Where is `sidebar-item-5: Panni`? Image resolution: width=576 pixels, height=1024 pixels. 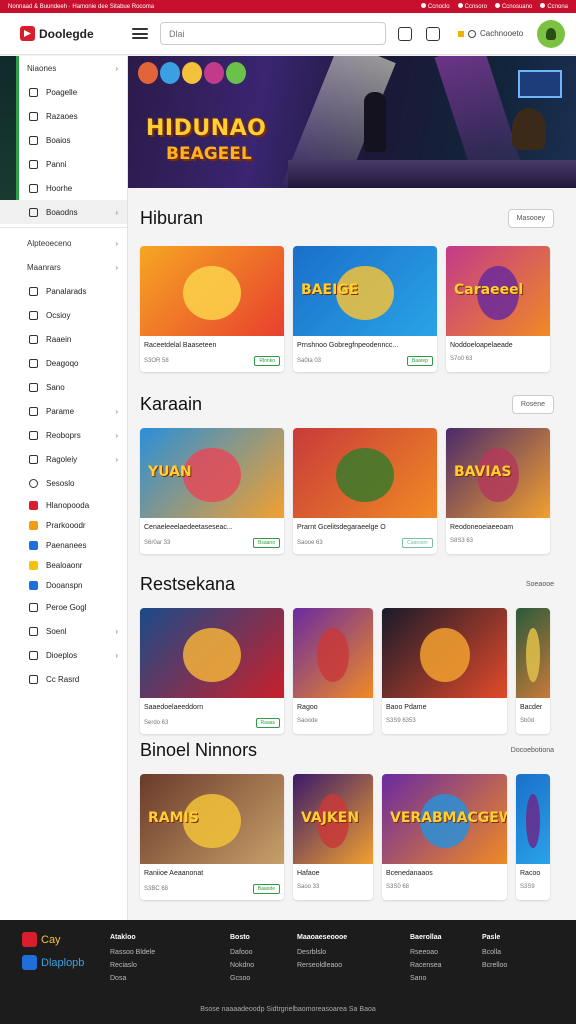
sidebar-item-5: Panni is located at coordinates (63, 164).